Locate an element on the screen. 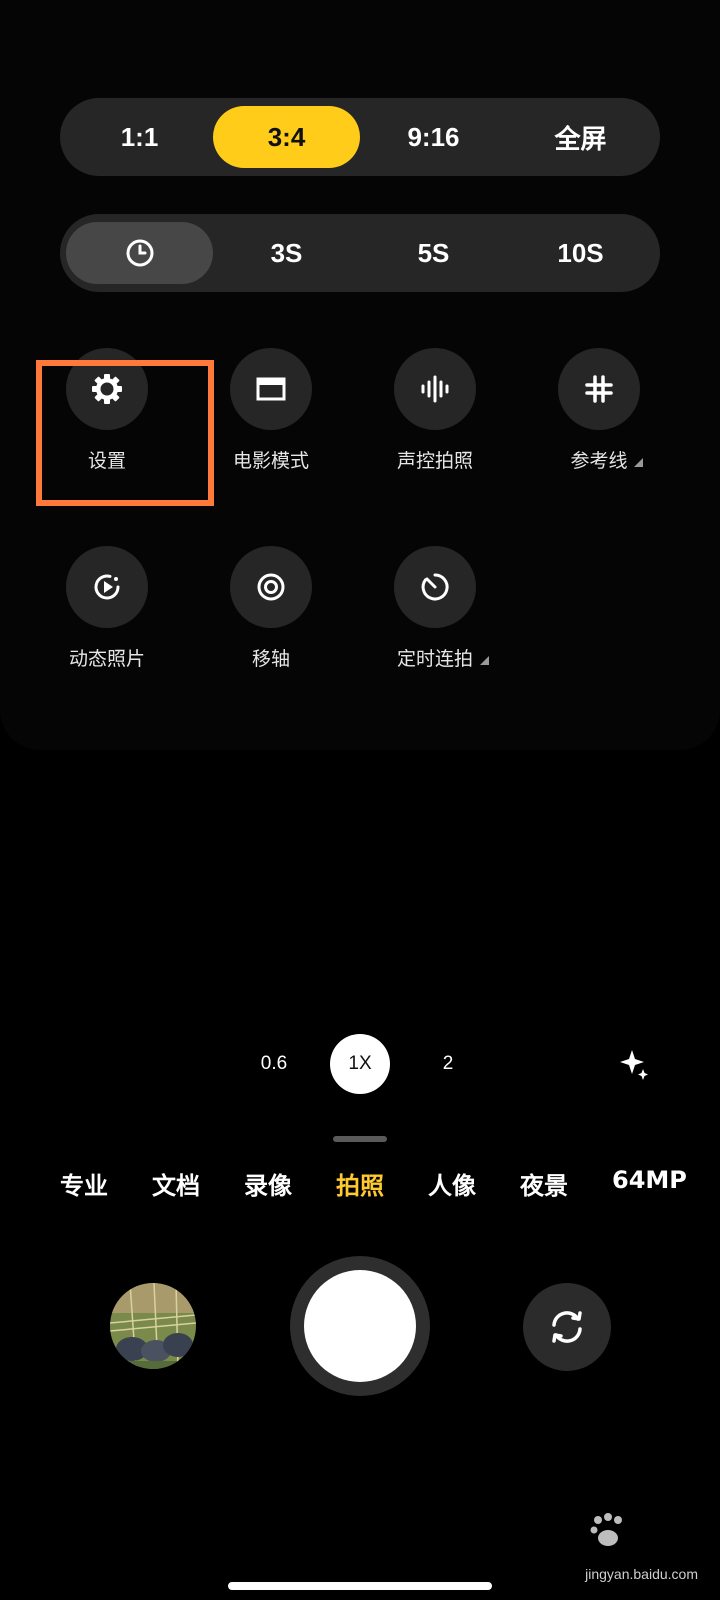  tilt-shift-icon is located at coordinates (271, 587).